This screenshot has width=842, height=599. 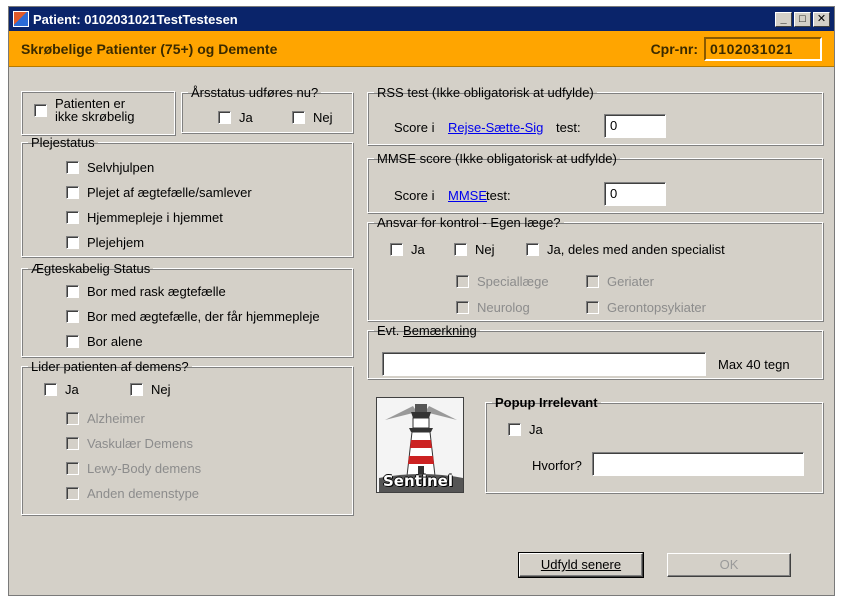 I want to click on ok-button: OK, so click(x=729, y=565).